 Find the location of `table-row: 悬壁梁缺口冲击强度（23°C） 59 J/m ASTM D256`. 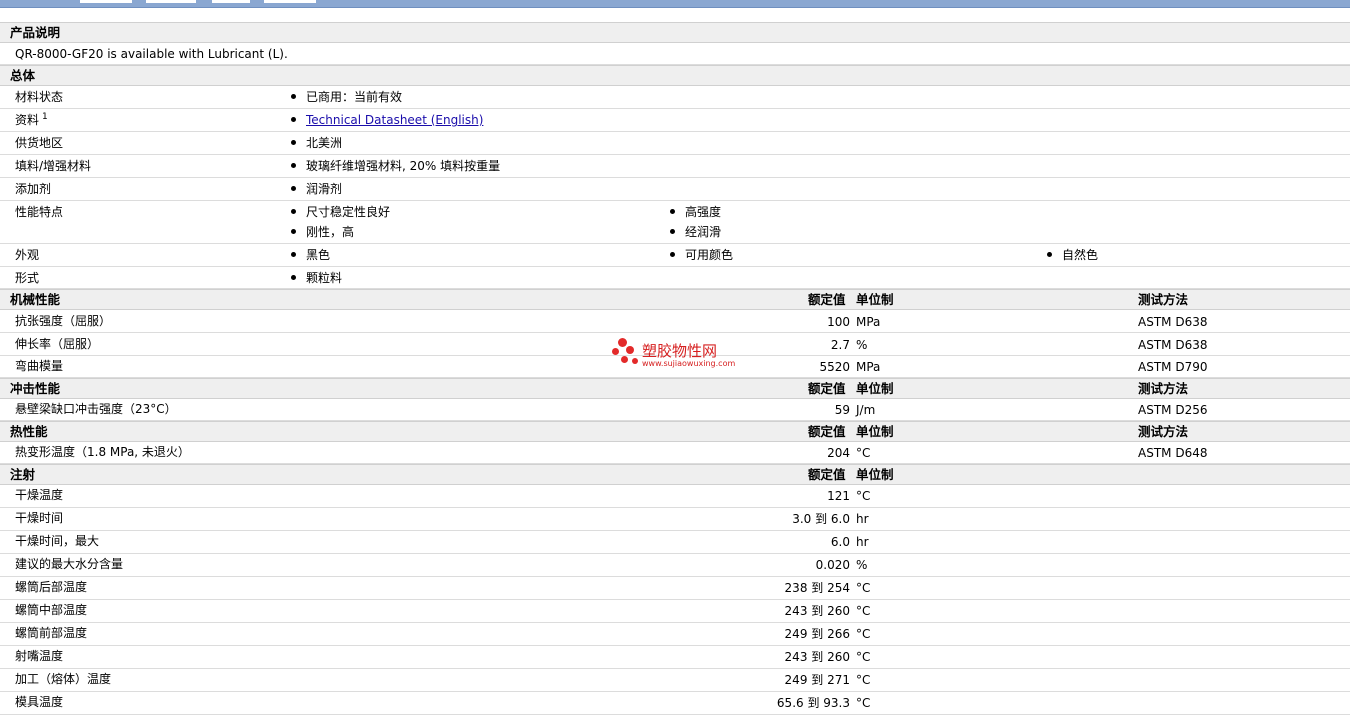

table-row: 悬壁梁缺口冲击强度（23°C） 59 J/m ASTM D256 is located at coordinates (675, 410).